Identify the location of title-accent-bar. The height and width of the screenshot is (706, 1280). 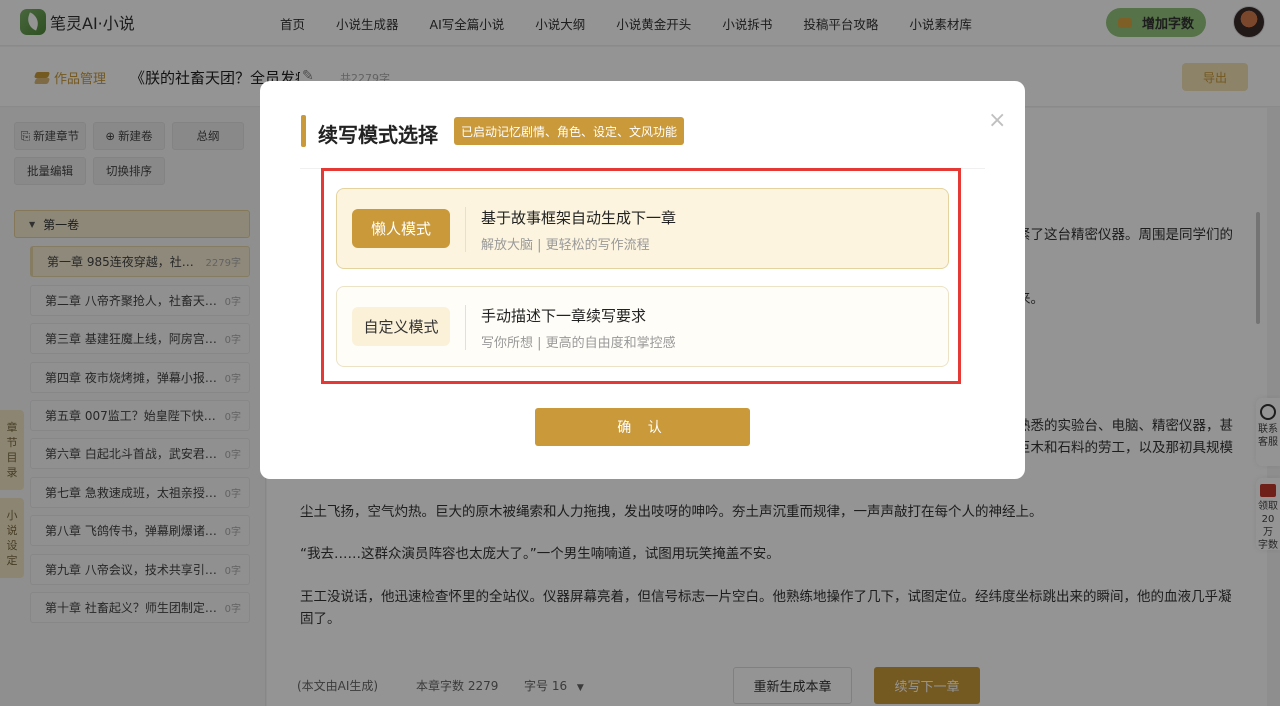
(303, 131).